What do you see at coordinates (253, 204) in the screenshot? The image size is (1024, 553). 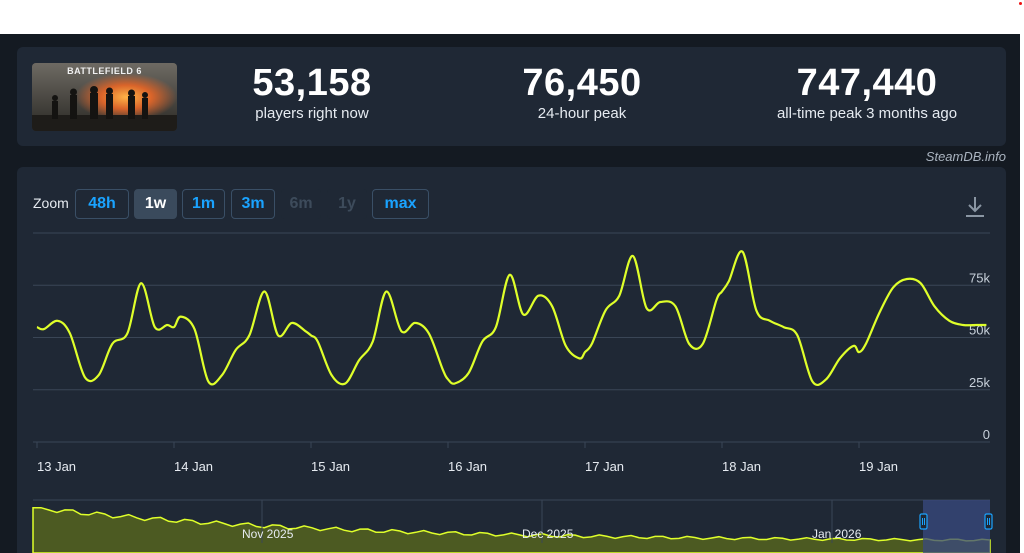 I see `zoom-3m-button: 3m` at bounding box center [253, 204].